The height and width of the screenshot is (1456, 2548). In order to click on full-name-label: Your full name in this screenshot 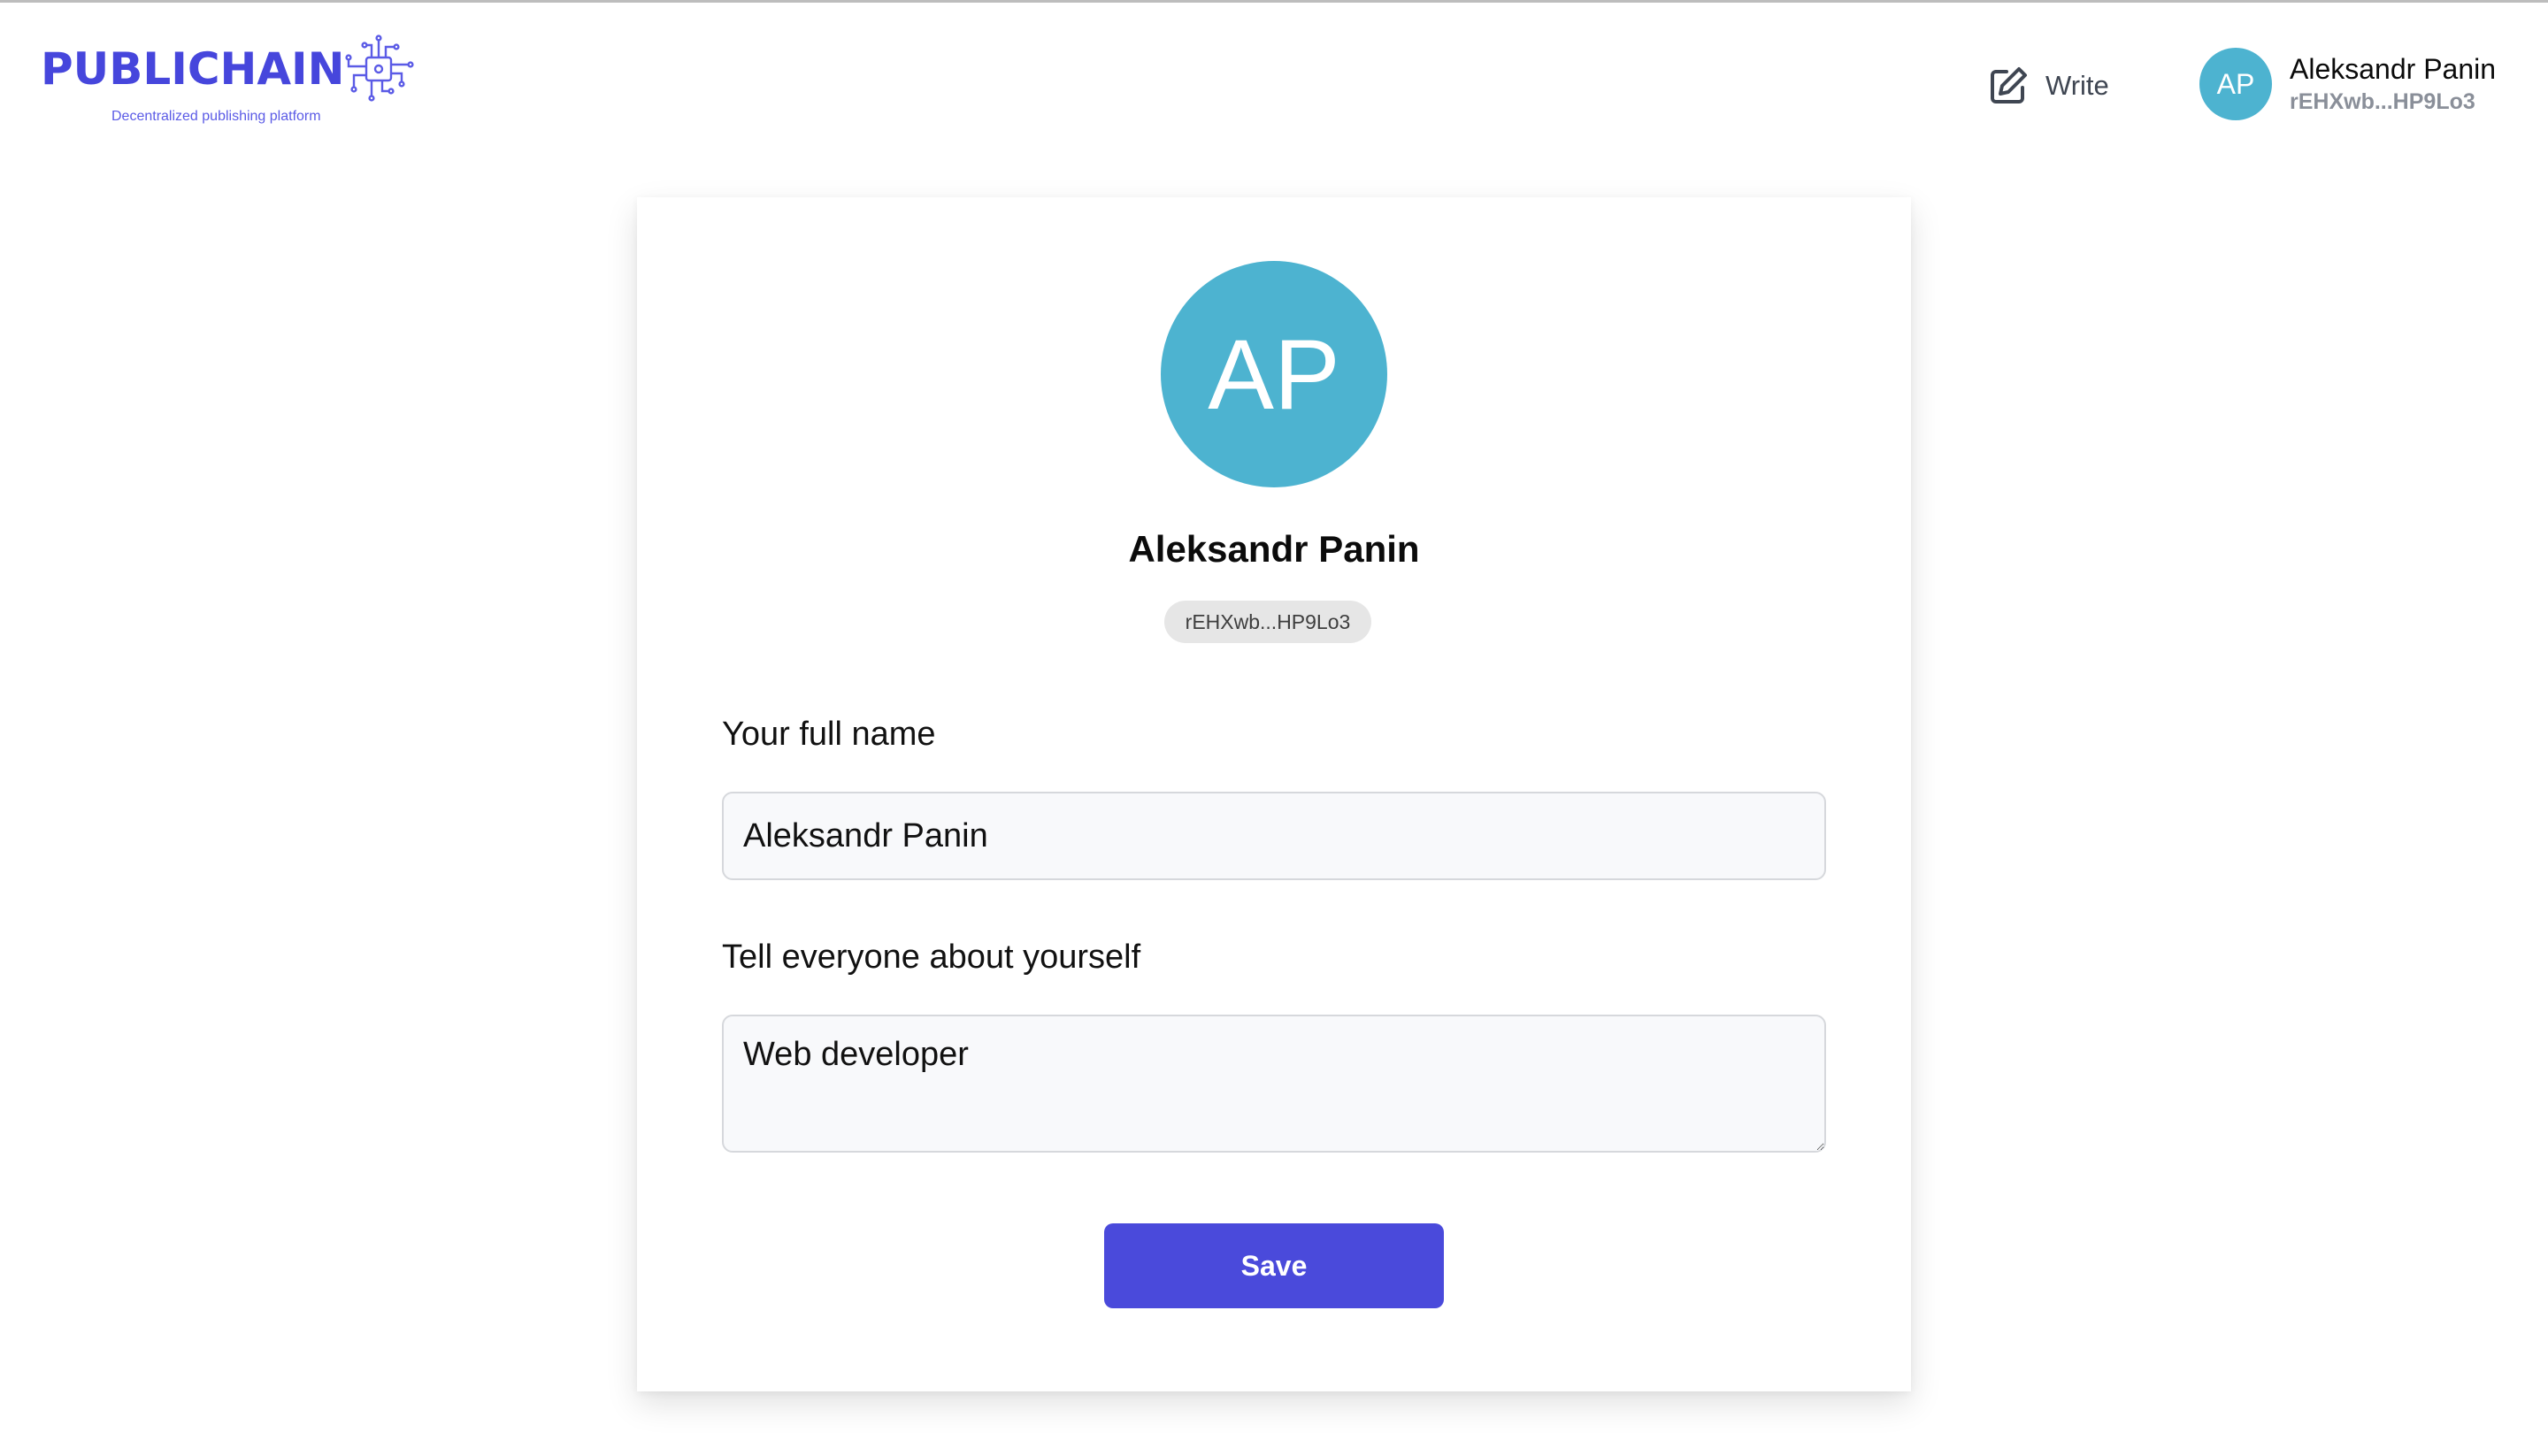, I will do `click(829, 734)`.